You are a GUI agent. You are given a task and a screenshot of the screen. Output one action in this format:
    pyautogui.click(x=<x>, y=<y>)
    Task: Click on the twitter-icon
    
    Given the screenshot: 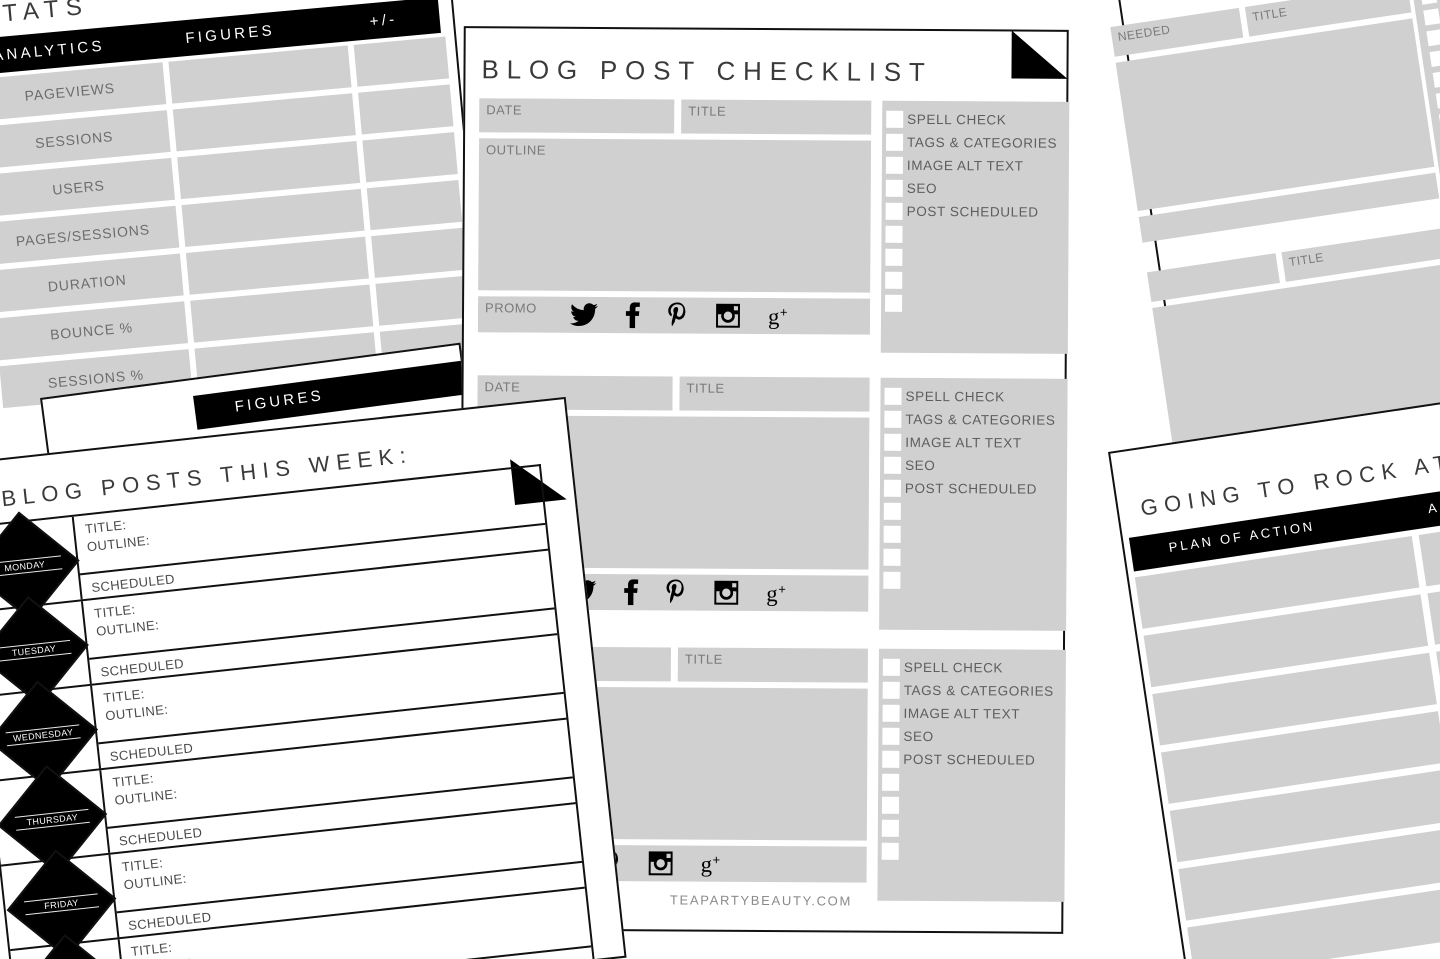 What is the action you would take?
    pyautogui.click(x=584, y=315)
    